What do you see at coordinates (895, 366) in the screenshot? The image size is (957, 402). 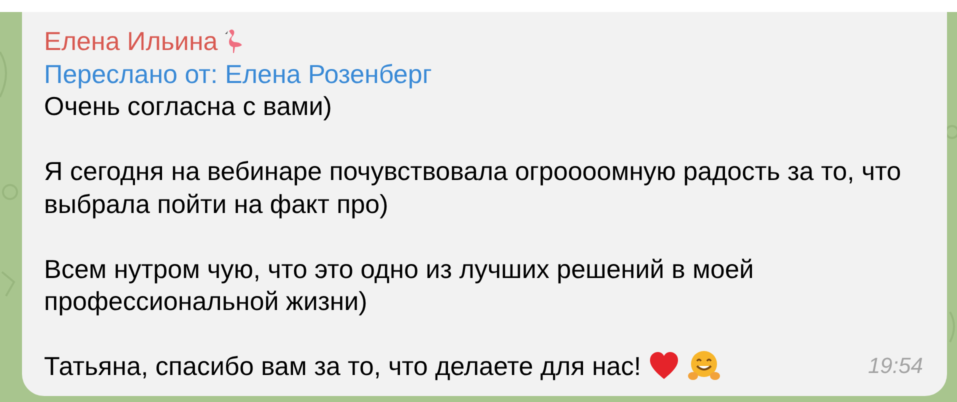 I see `message-time: 19:54` at bounding box center [895, 366].